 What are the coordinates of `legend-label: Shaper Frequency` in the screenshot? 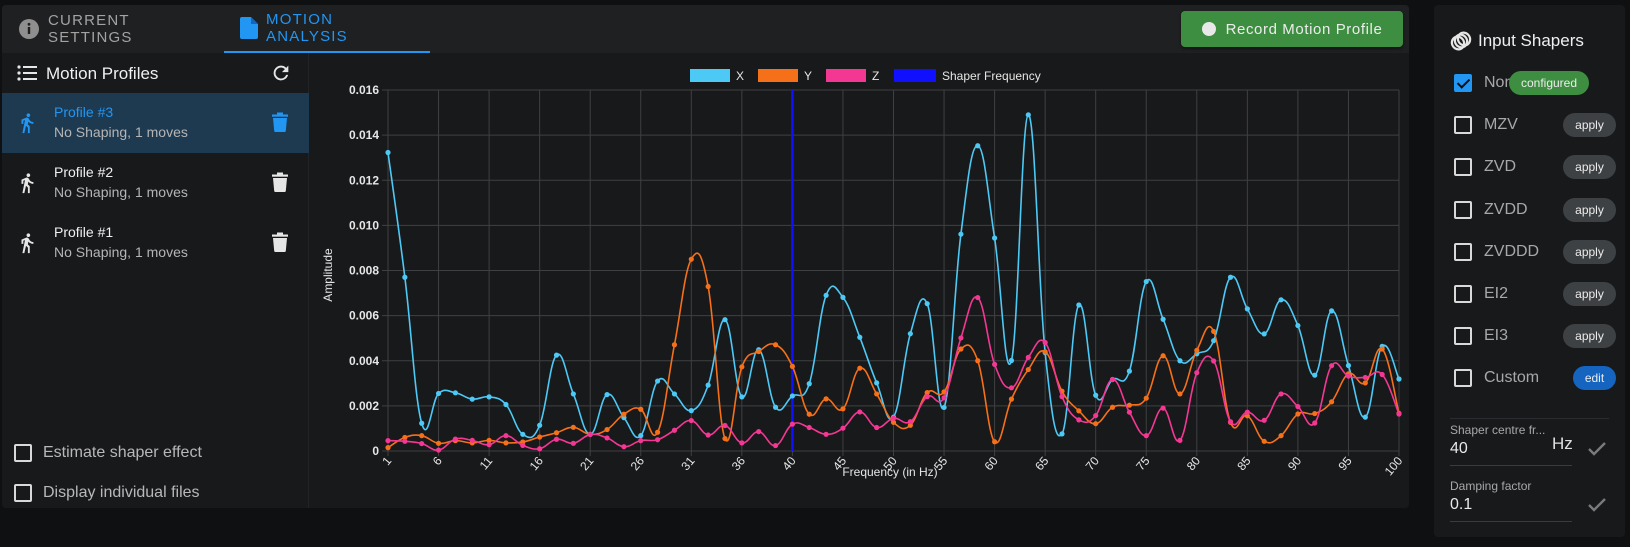 It's located at (991, 76).